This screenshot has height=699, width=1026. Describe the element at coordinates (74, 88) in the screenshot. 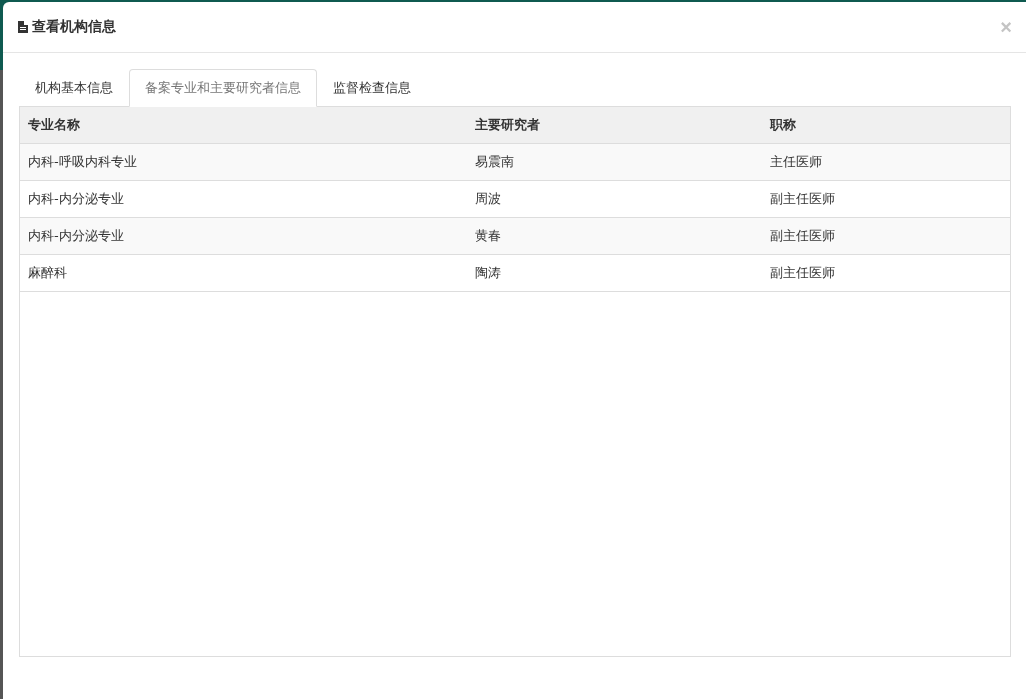

I see `tab: 机构基本信息` at that location.